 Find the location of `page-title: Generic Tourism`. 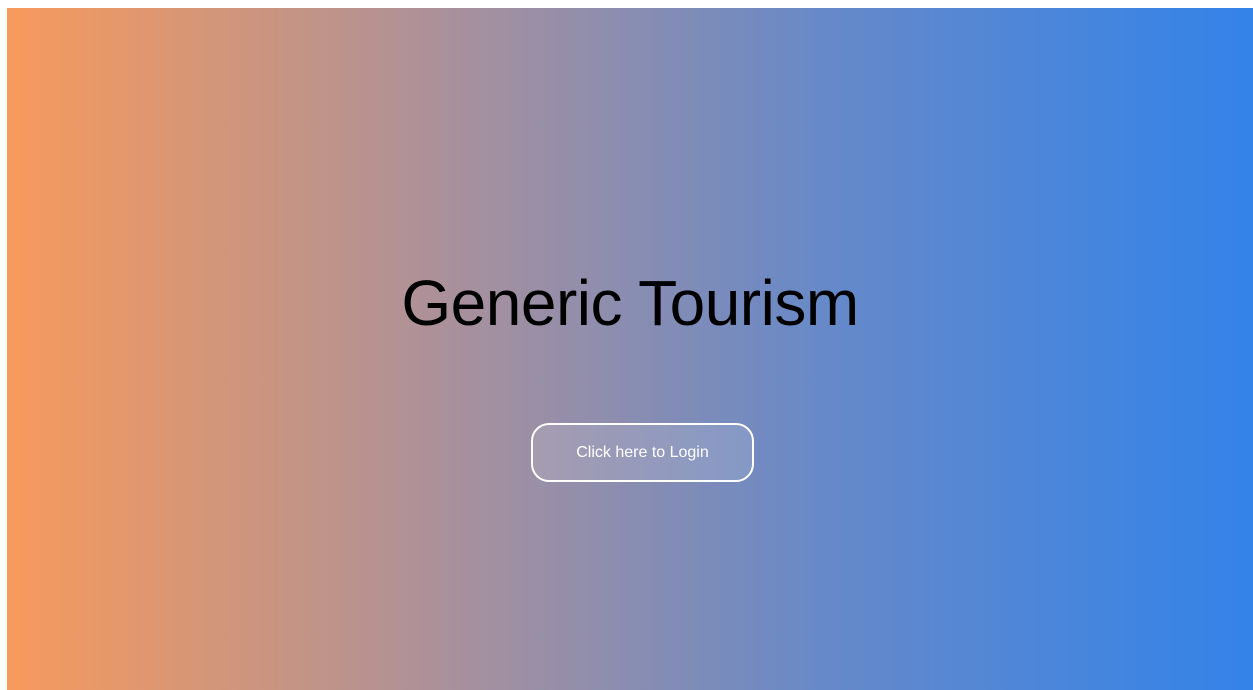

page-title: Generic Tourism is located at coordinates (630, 303).